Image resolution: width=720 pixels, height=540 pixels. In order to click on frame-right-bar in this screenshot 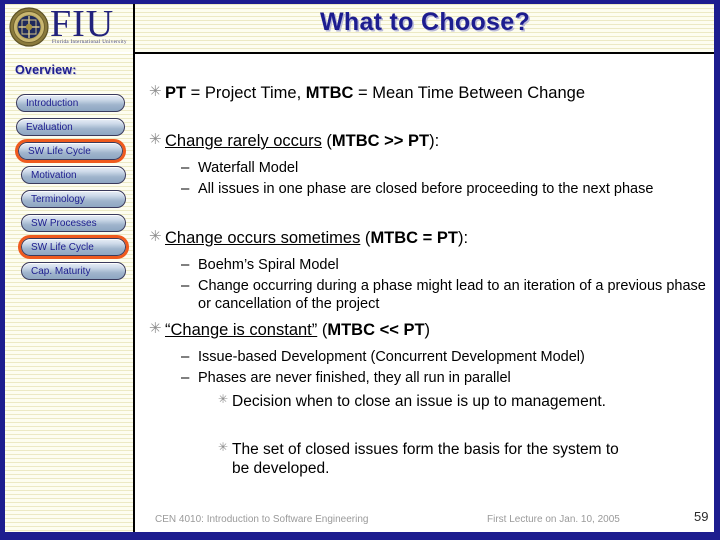, I will do `click(717, 270)`.